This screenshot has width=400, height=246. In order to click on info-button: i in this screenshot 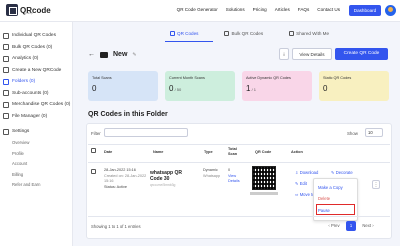, I will do `click(284, 54)`.